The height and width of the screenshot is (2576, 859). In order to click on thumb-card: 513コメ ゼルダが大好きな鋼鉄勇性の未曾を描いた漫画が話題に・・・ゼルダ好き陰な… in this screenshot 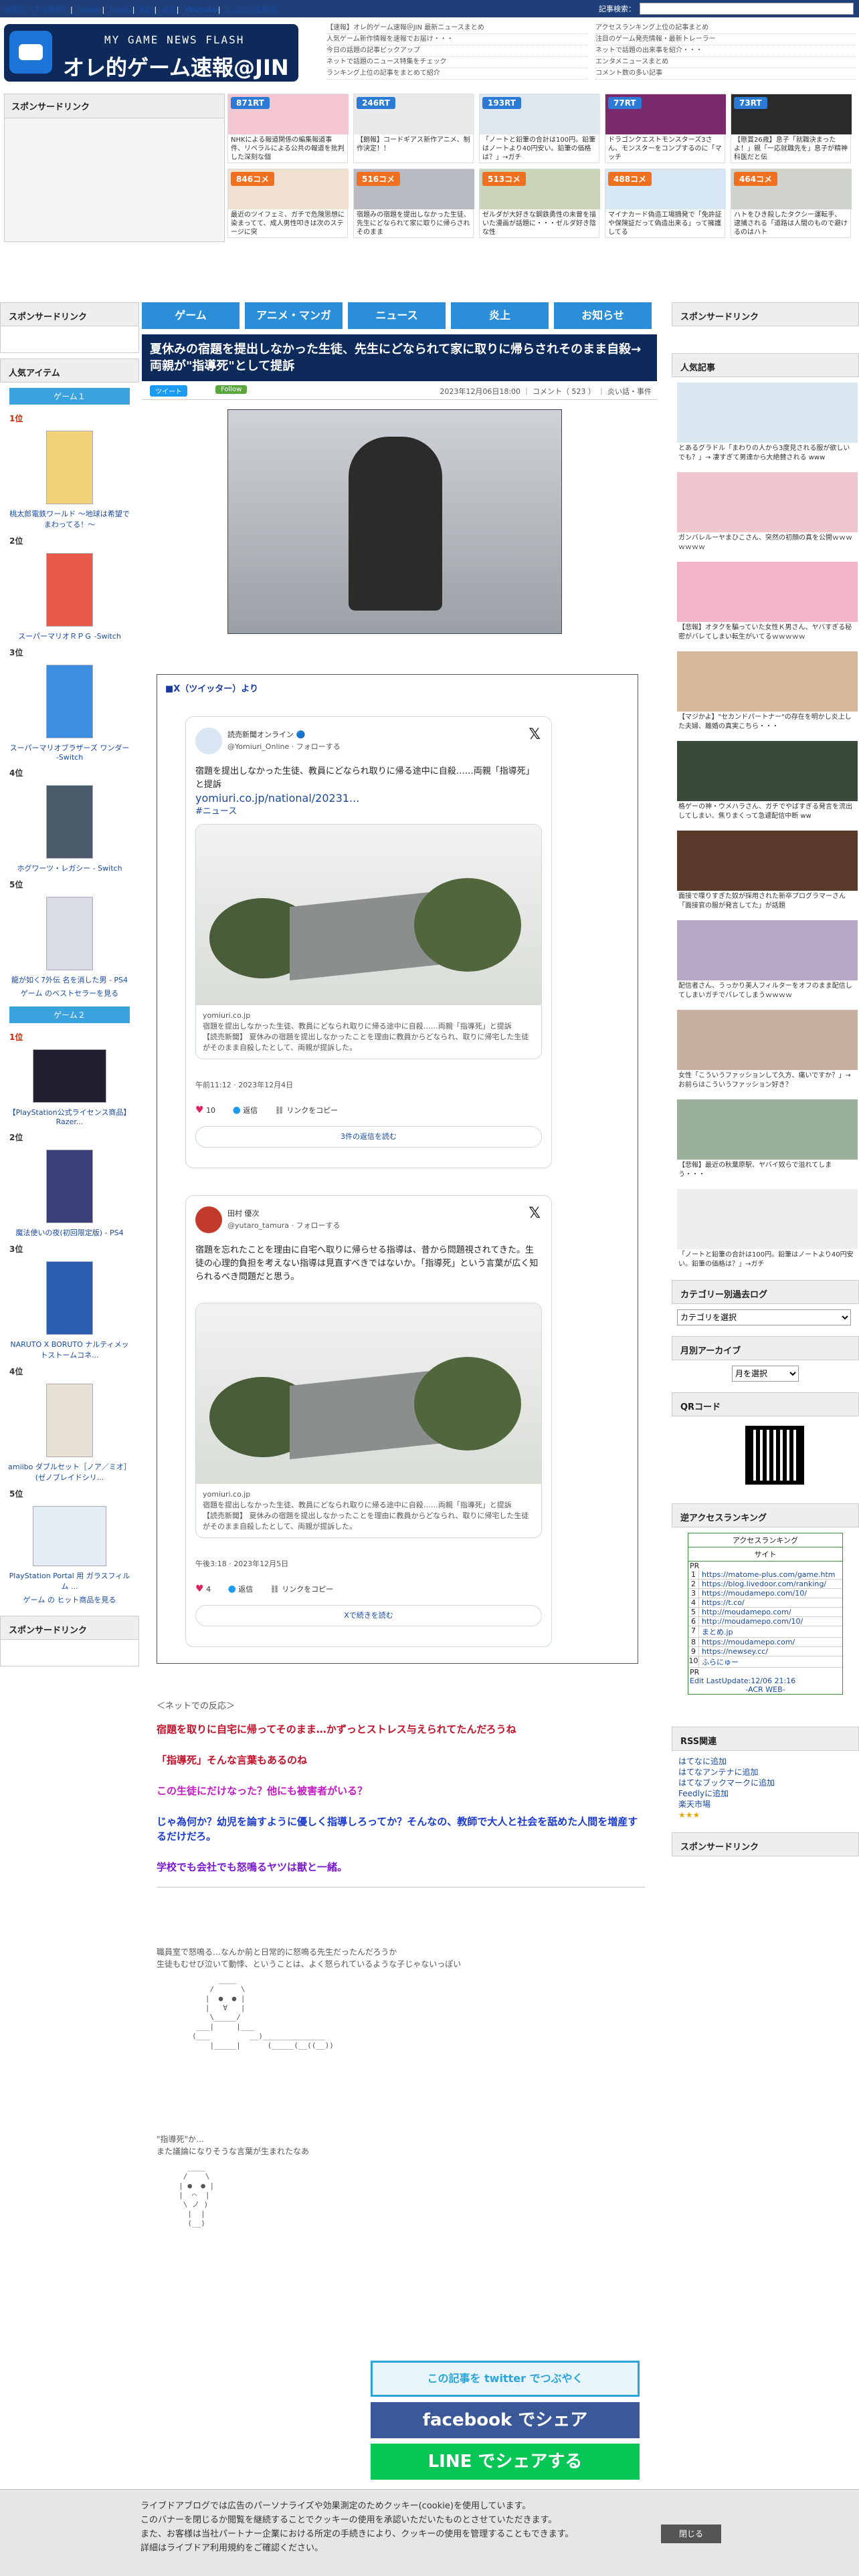, I will do `click(540, 204)`.